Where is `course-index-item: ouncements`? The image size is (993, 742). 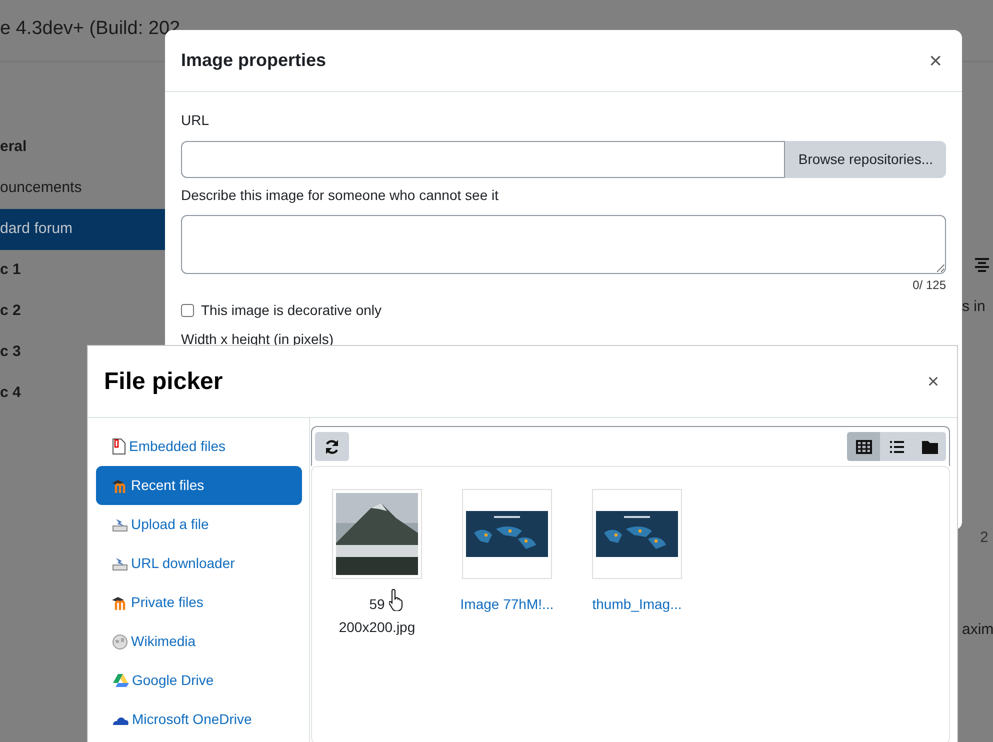 course-index-item: ouncements is located at coordinates (82, 188).